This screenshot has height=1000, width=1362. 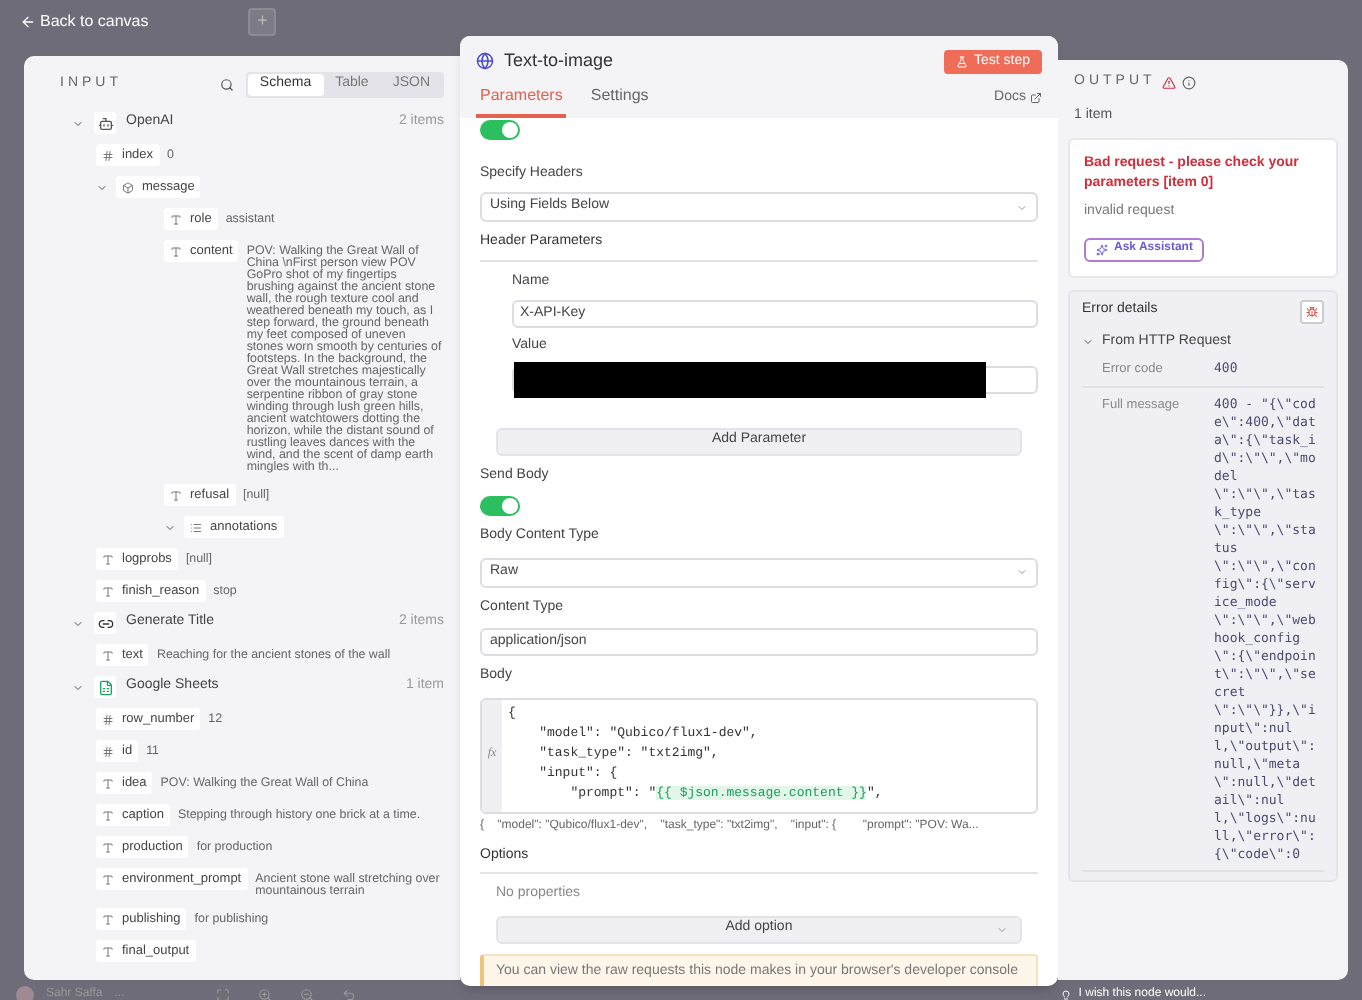 I want to click on back-to-canvas-link: Back to canvas, so click(x=84, y=22).